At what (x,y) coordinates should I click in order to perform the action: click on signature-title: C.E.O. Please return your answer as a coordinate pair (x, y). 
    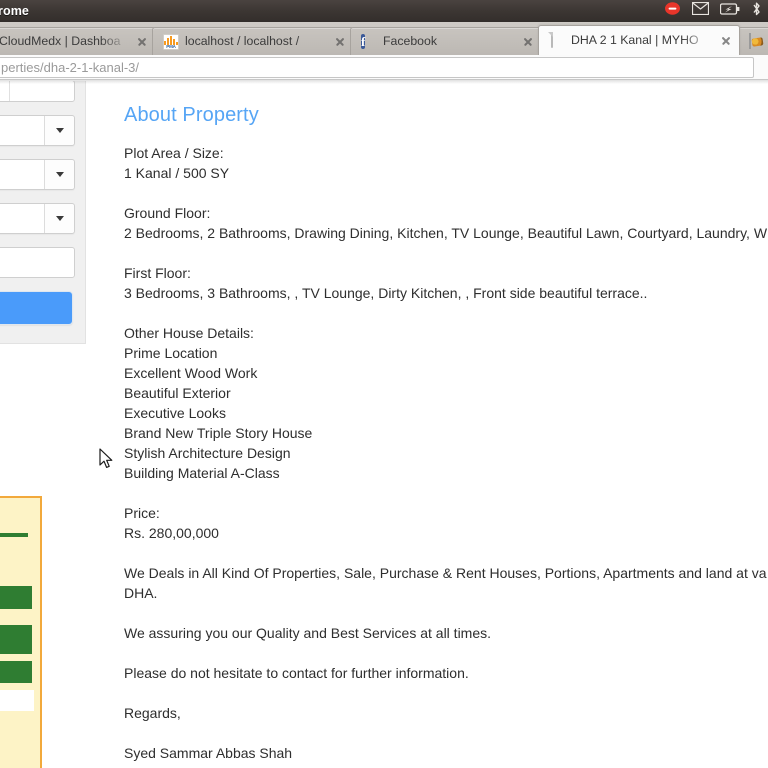
    Looking at the image, I should click on (446, 765).